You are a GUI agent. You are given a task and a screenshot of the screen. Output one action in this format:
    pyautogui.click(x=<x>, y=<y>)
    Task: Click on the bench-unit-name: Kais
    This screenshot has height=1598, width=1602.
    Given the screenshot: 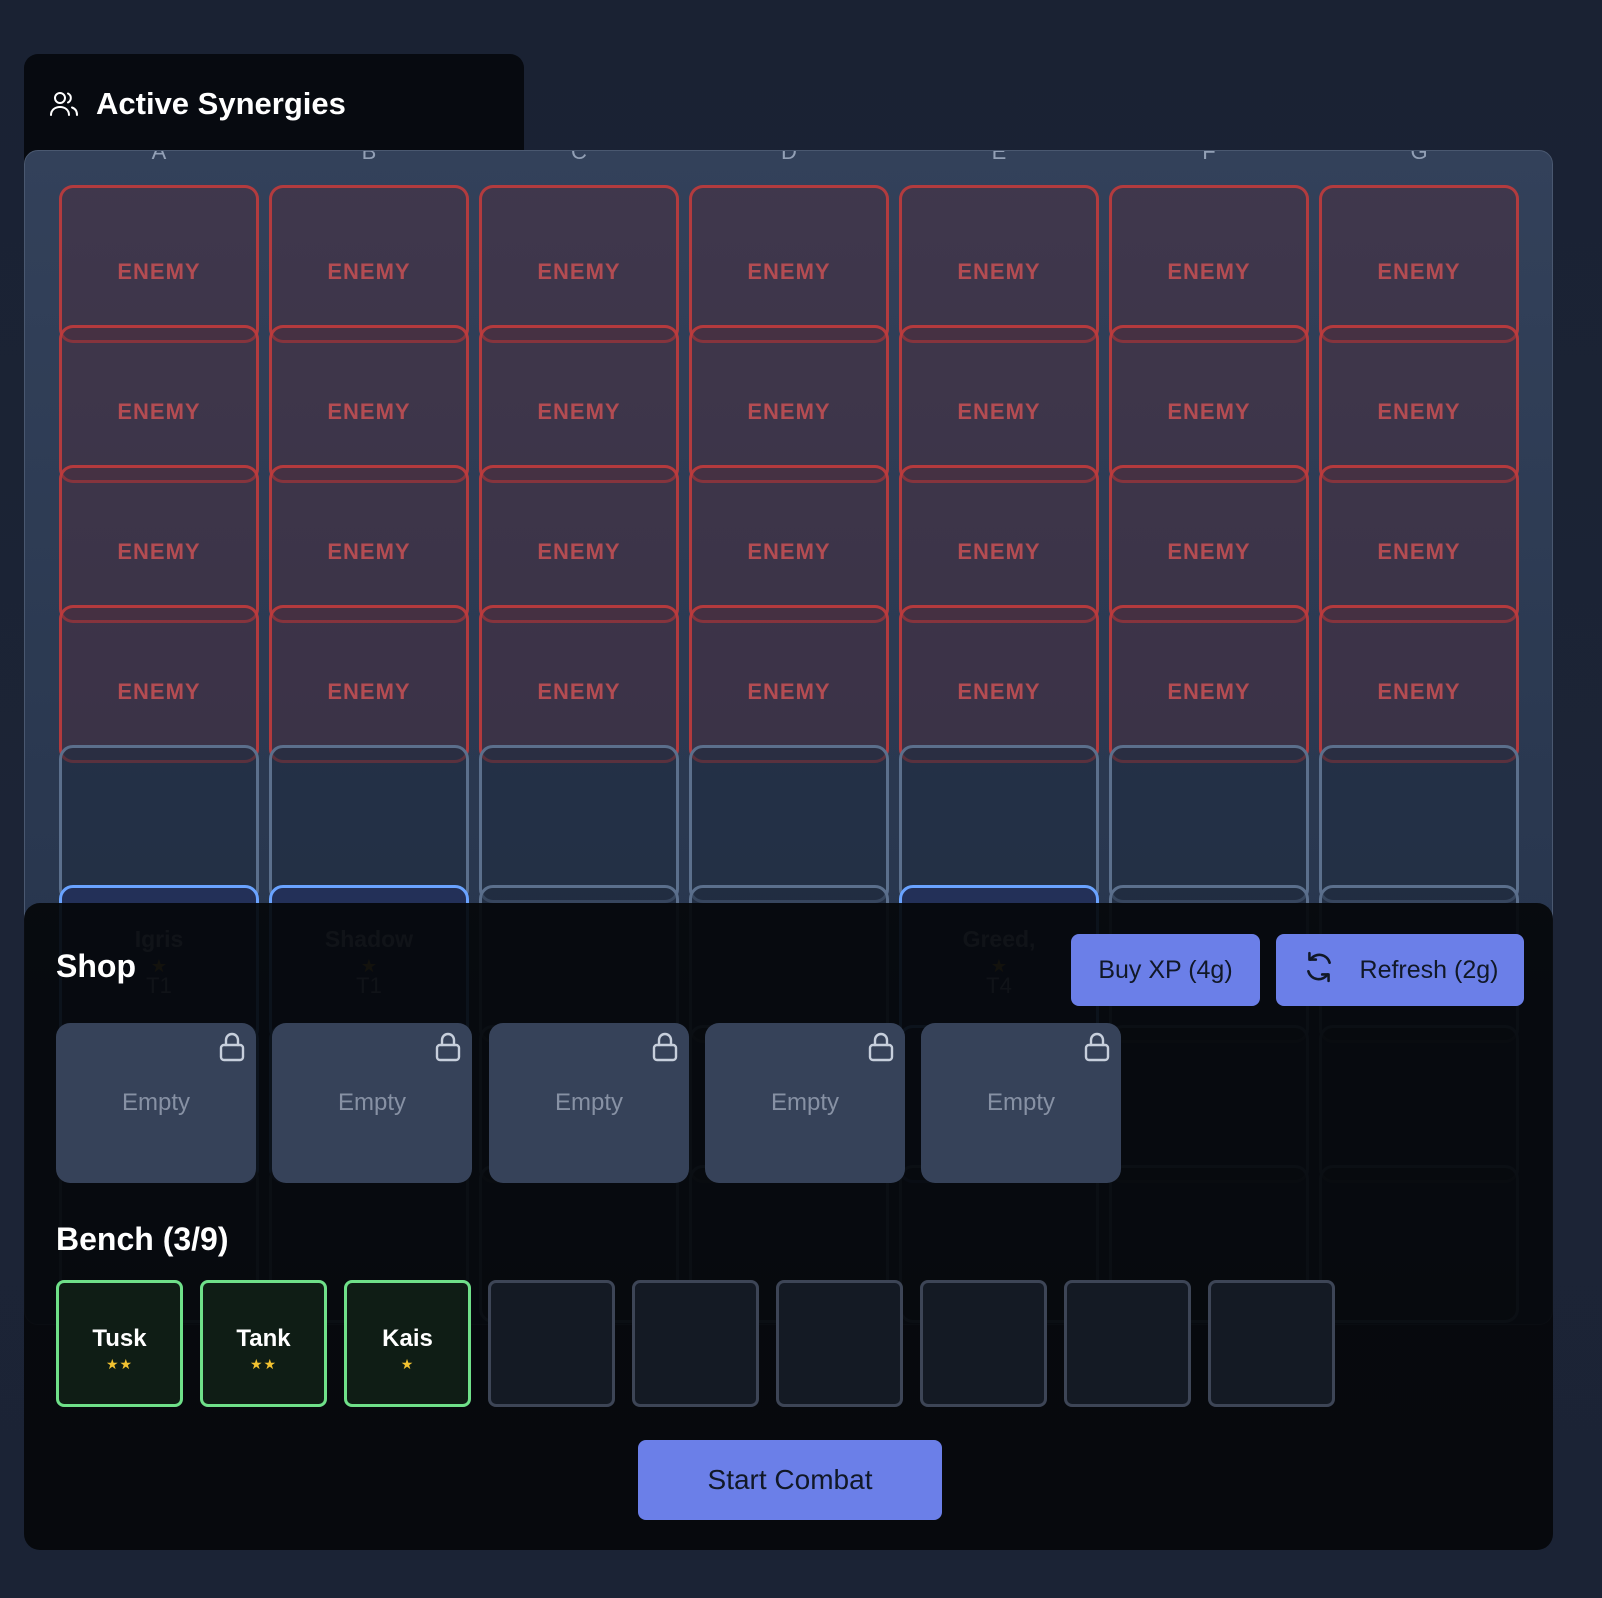 What is the action you would take?
    pyautogui.click(x=407, y=1338)
    